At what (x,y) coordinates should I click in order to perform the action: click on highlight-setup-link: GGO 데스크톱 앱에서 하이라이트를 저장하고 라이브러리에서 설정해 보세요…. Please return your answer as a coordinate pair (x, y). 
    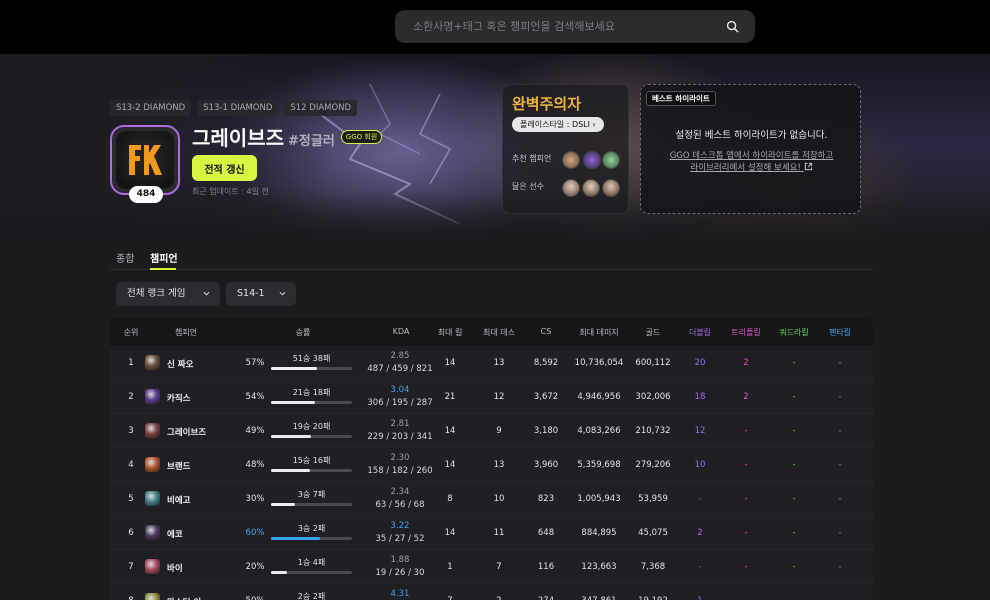
    Looking at the image, I should click on (751, 162).